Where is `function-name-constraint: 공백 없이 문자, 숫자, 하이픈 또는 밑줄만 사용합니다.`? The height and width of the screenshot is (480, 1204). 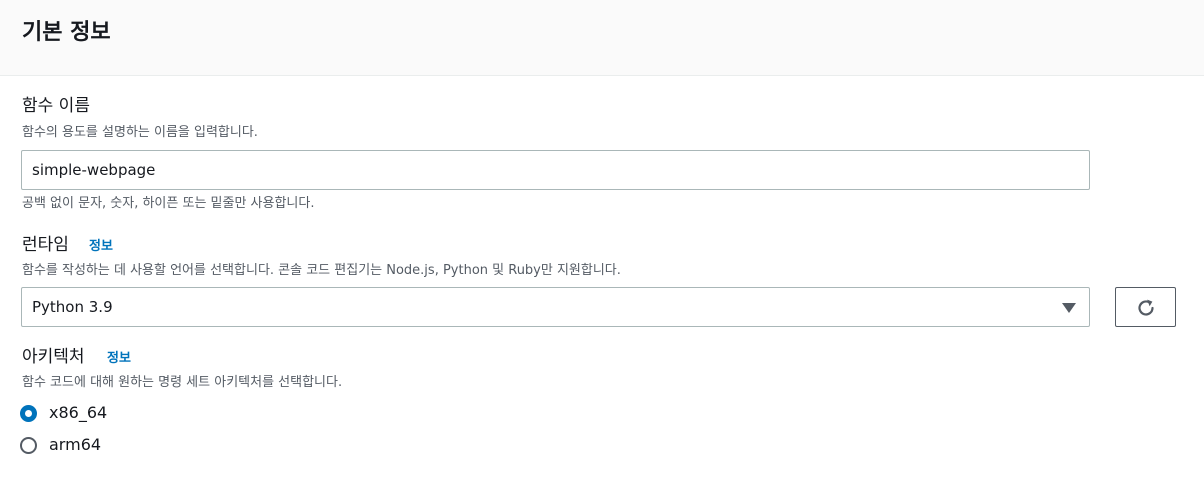
function-name-constraint: 공백 없이 문자, 숫자, 하이픈 또는 밑줄만 사용합니다. is located at coordinates (168, 203).